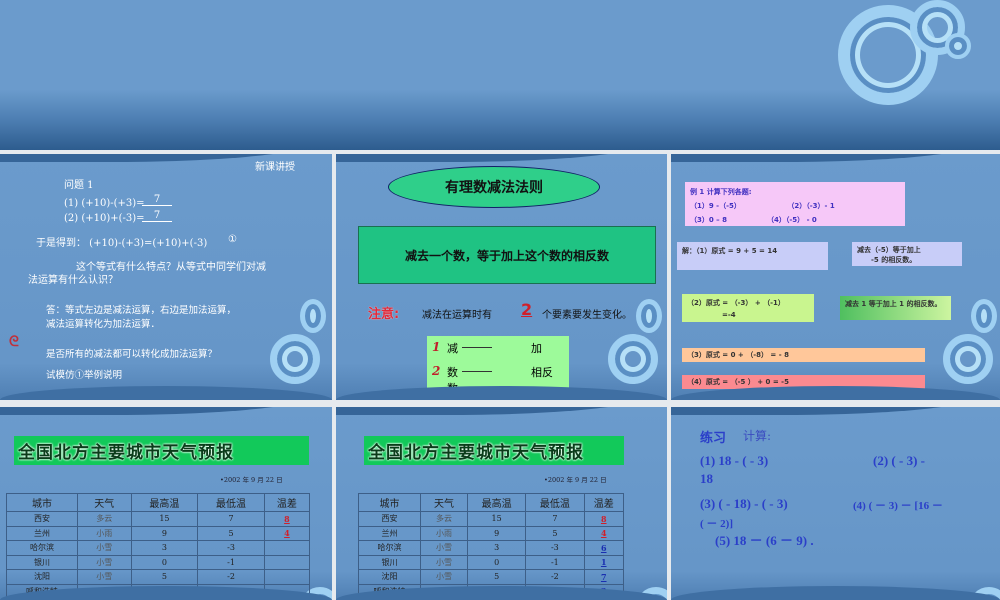 The image size is (1000, 600). I want to click on tip-1-line: 减去（-5）等于加上, so click(889, 250).